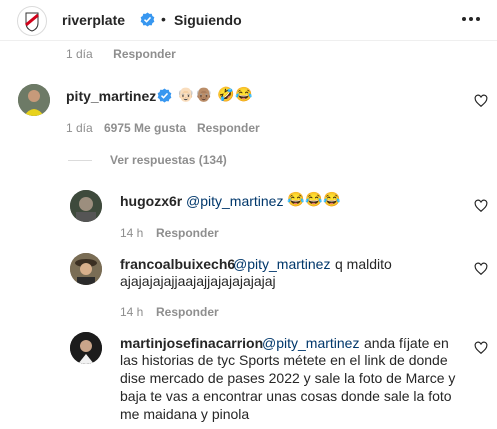  I want to click on francoalbuixech6-avatar, so click(86, 269).